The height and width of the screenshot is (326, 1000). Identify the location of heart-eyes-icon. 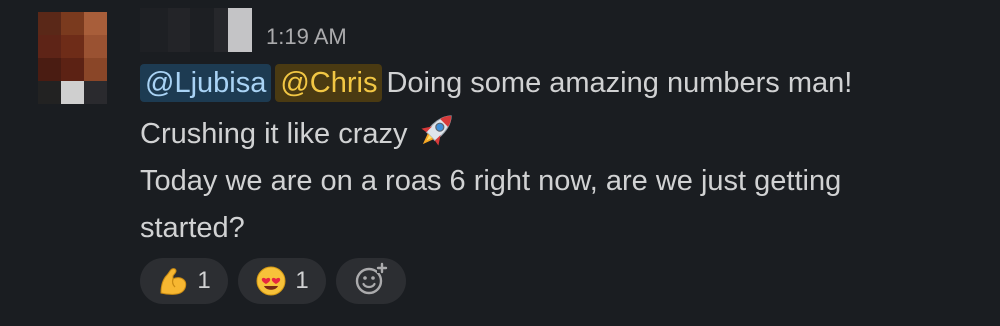
(271, 281).